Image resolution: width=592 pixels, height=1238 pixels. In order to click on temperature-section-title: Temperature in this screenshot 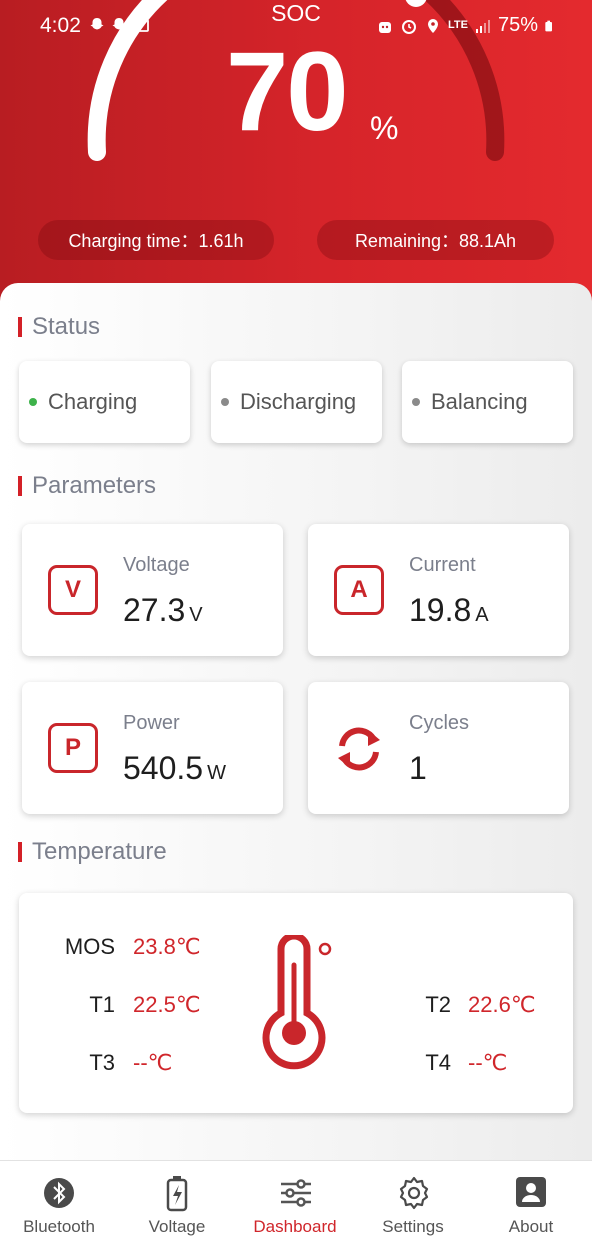, I will do `click(92, 852)`.